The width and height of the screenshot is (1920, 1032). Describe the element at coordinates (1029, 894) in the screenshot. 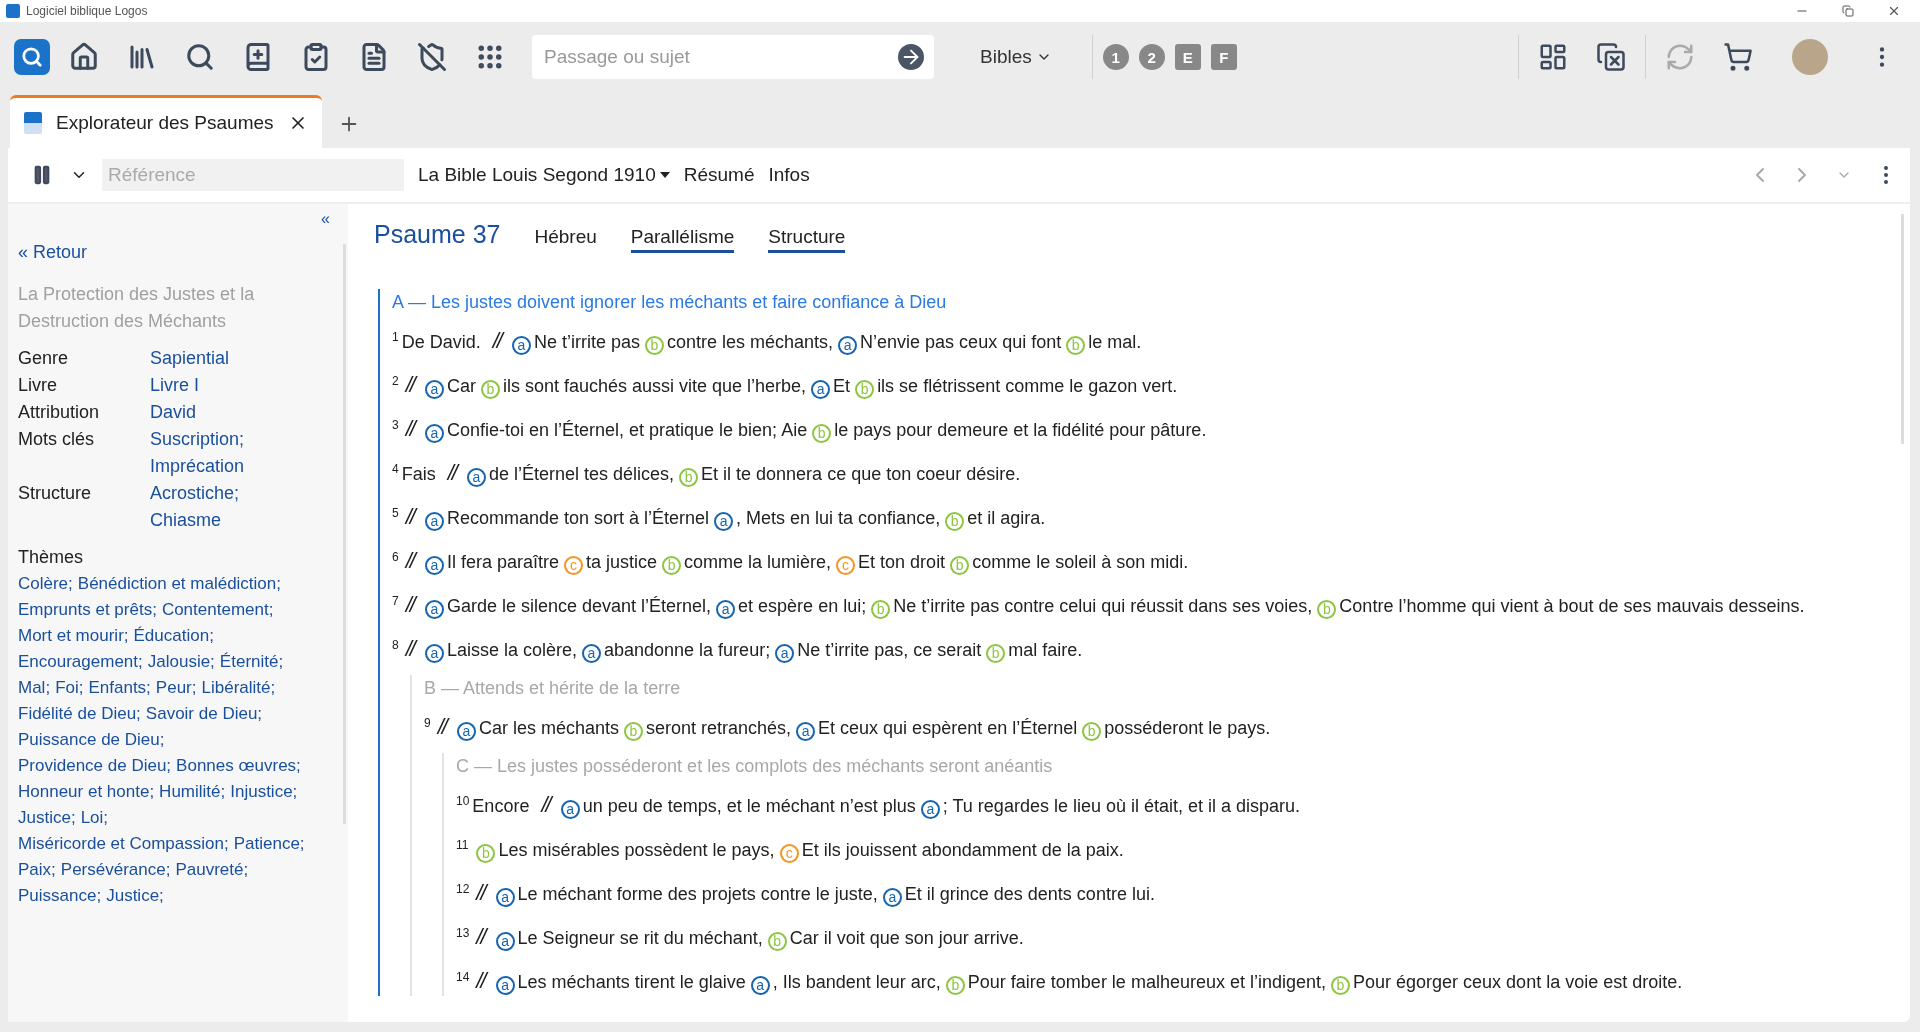

I see `verse-text: Et il grince des dents contre lui.` at that location.